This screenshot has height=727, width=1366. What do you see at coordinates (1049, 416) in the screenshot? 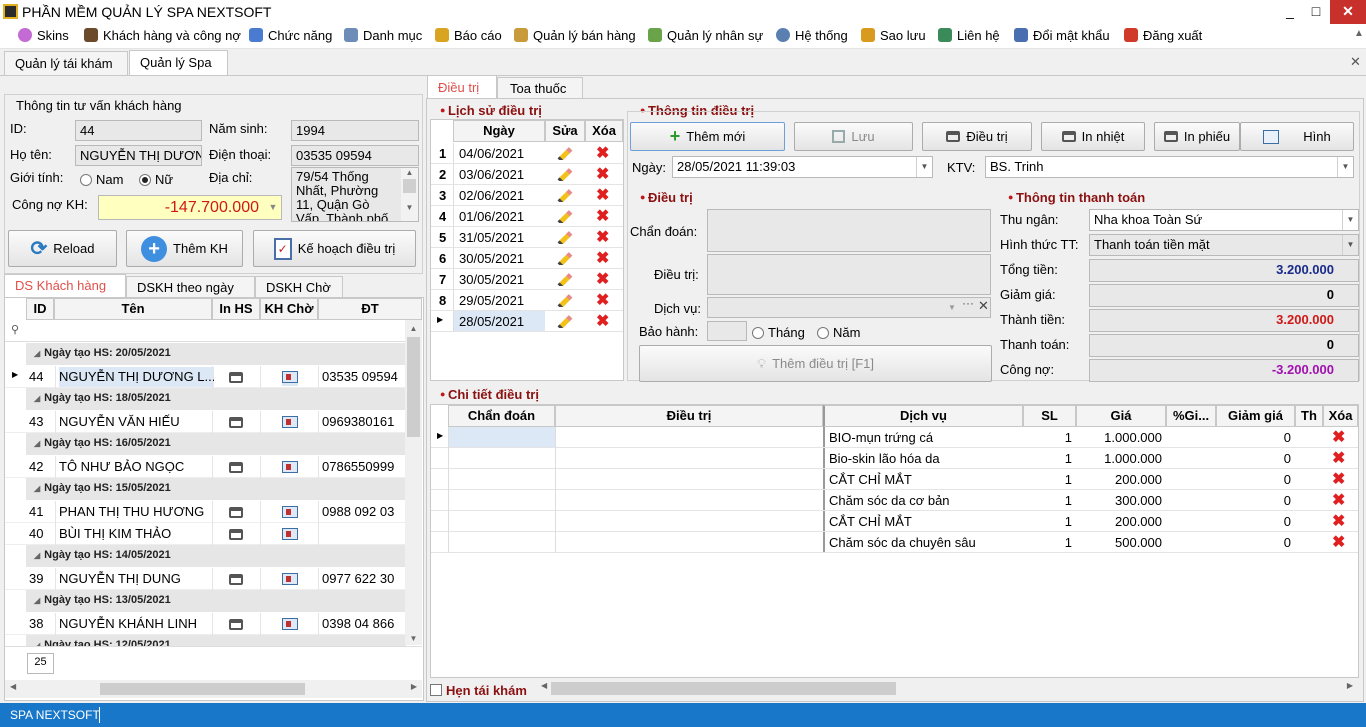
I see `detail-col-qty: SL` at bounding box center [1049, 416].